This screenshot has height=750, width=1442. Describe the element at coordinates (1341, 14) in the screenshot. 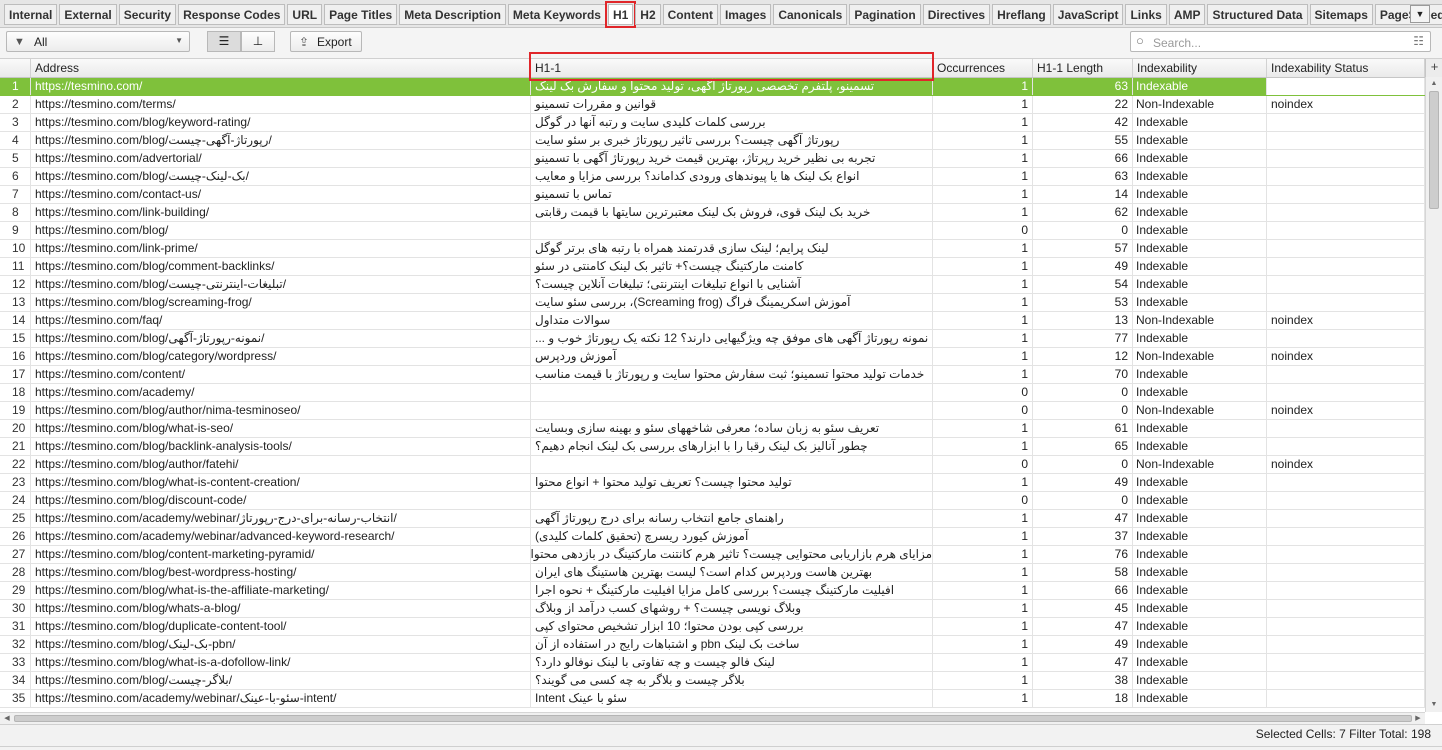

I see `tab-sitemaps: Sitemaps` at that location.